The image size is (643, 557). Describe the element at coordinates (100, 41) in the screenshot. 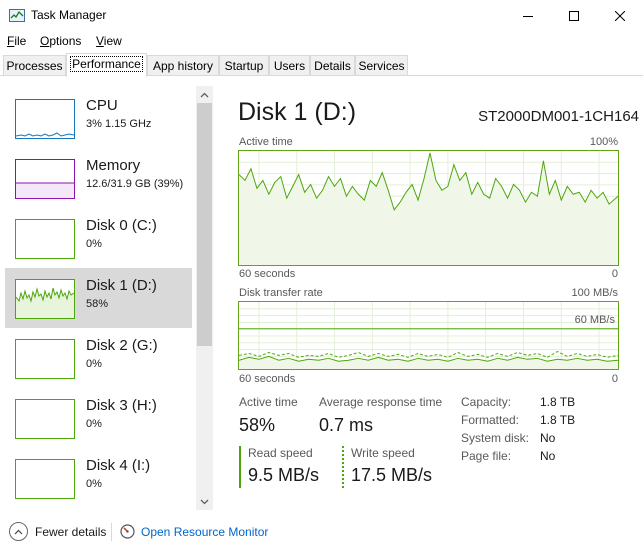

I see `menu-view-accel: V` at that location.